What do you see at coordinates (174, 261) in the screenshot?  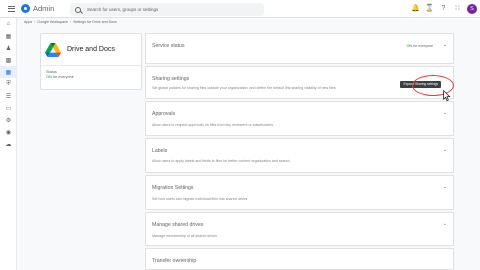 I see `panel-title: Transfer ownership` at bounding box center [174, 261].